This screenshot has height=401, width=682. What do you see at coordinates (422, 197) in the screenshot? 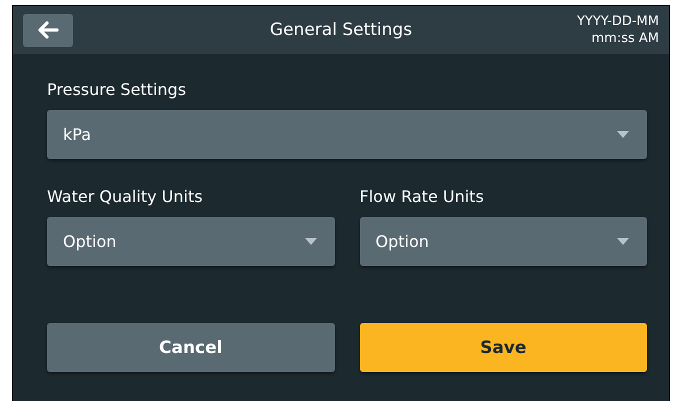
I see `field-label: Flow Rate Units` at bounding box center [422, 197].